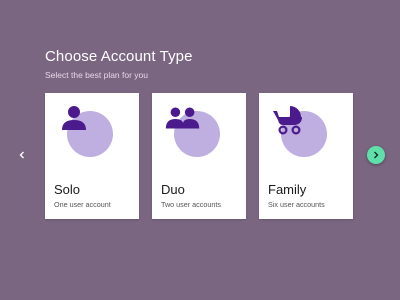 The image size is (400, 300). I want to click on chevron-left-icon, so click(21, 155).